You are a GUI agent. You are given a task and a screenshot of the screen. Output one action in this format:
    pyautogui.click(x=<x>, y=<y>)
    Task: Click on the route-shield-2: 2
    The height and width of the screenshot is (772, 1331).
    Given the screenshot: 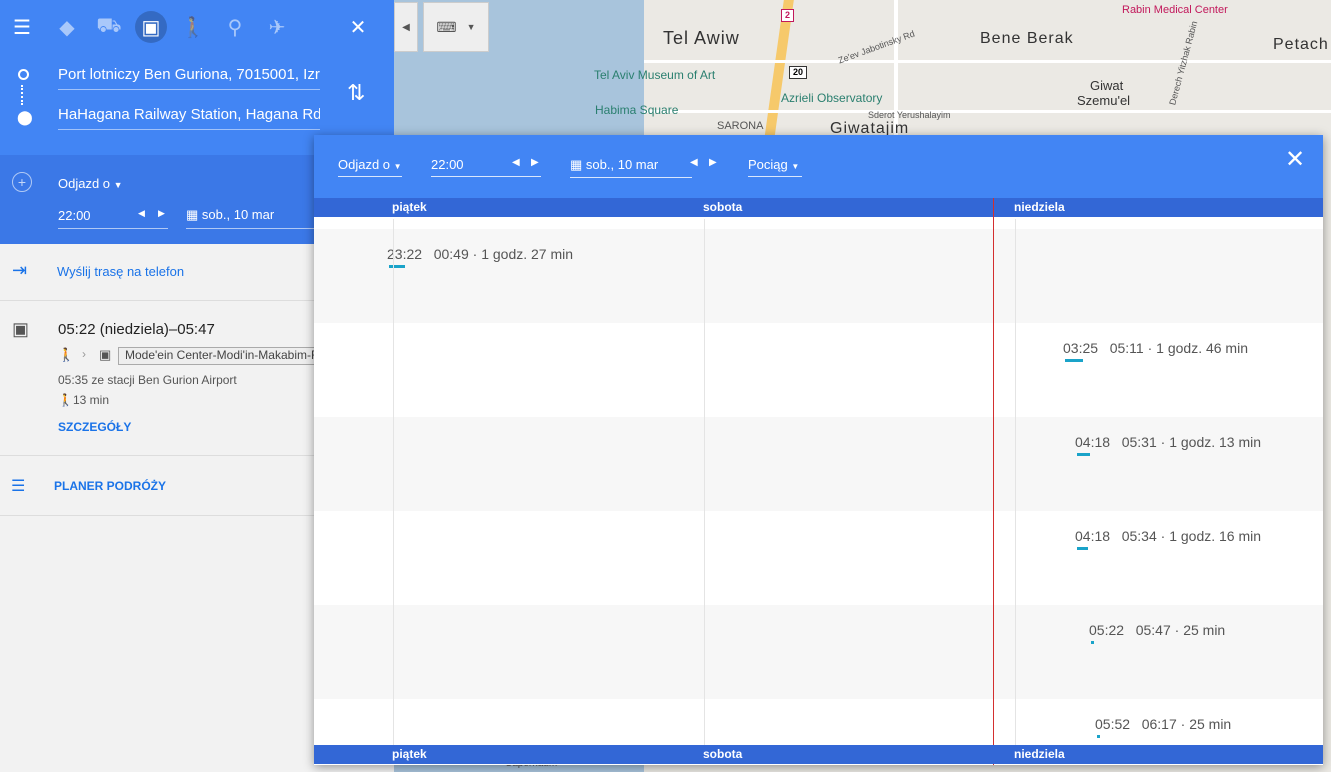 What is the action you would take?
    pyautogui.click(x=788, y=15)
    